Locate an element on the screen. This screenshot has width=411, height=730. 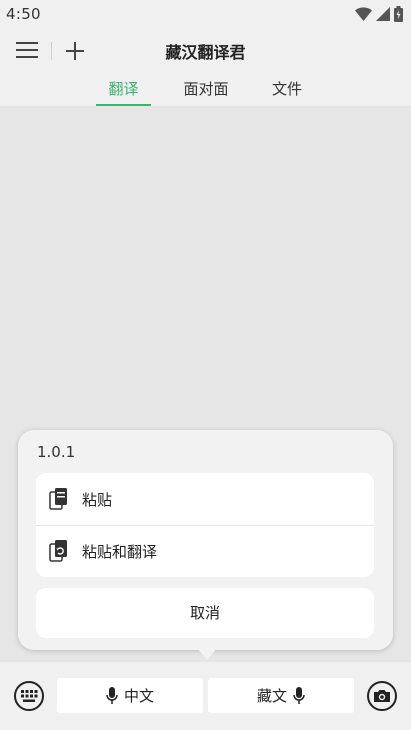
tab-bar: 翻译 面对面 文件 is located at coordinates (205, 89).